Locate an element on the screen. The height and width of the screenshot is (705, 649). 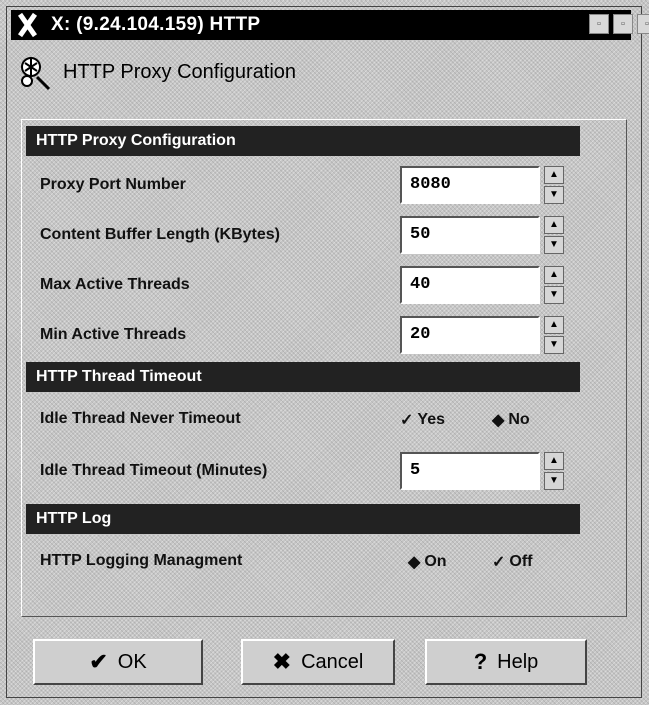
help-icon: ? is located at coordinates (480, 661).